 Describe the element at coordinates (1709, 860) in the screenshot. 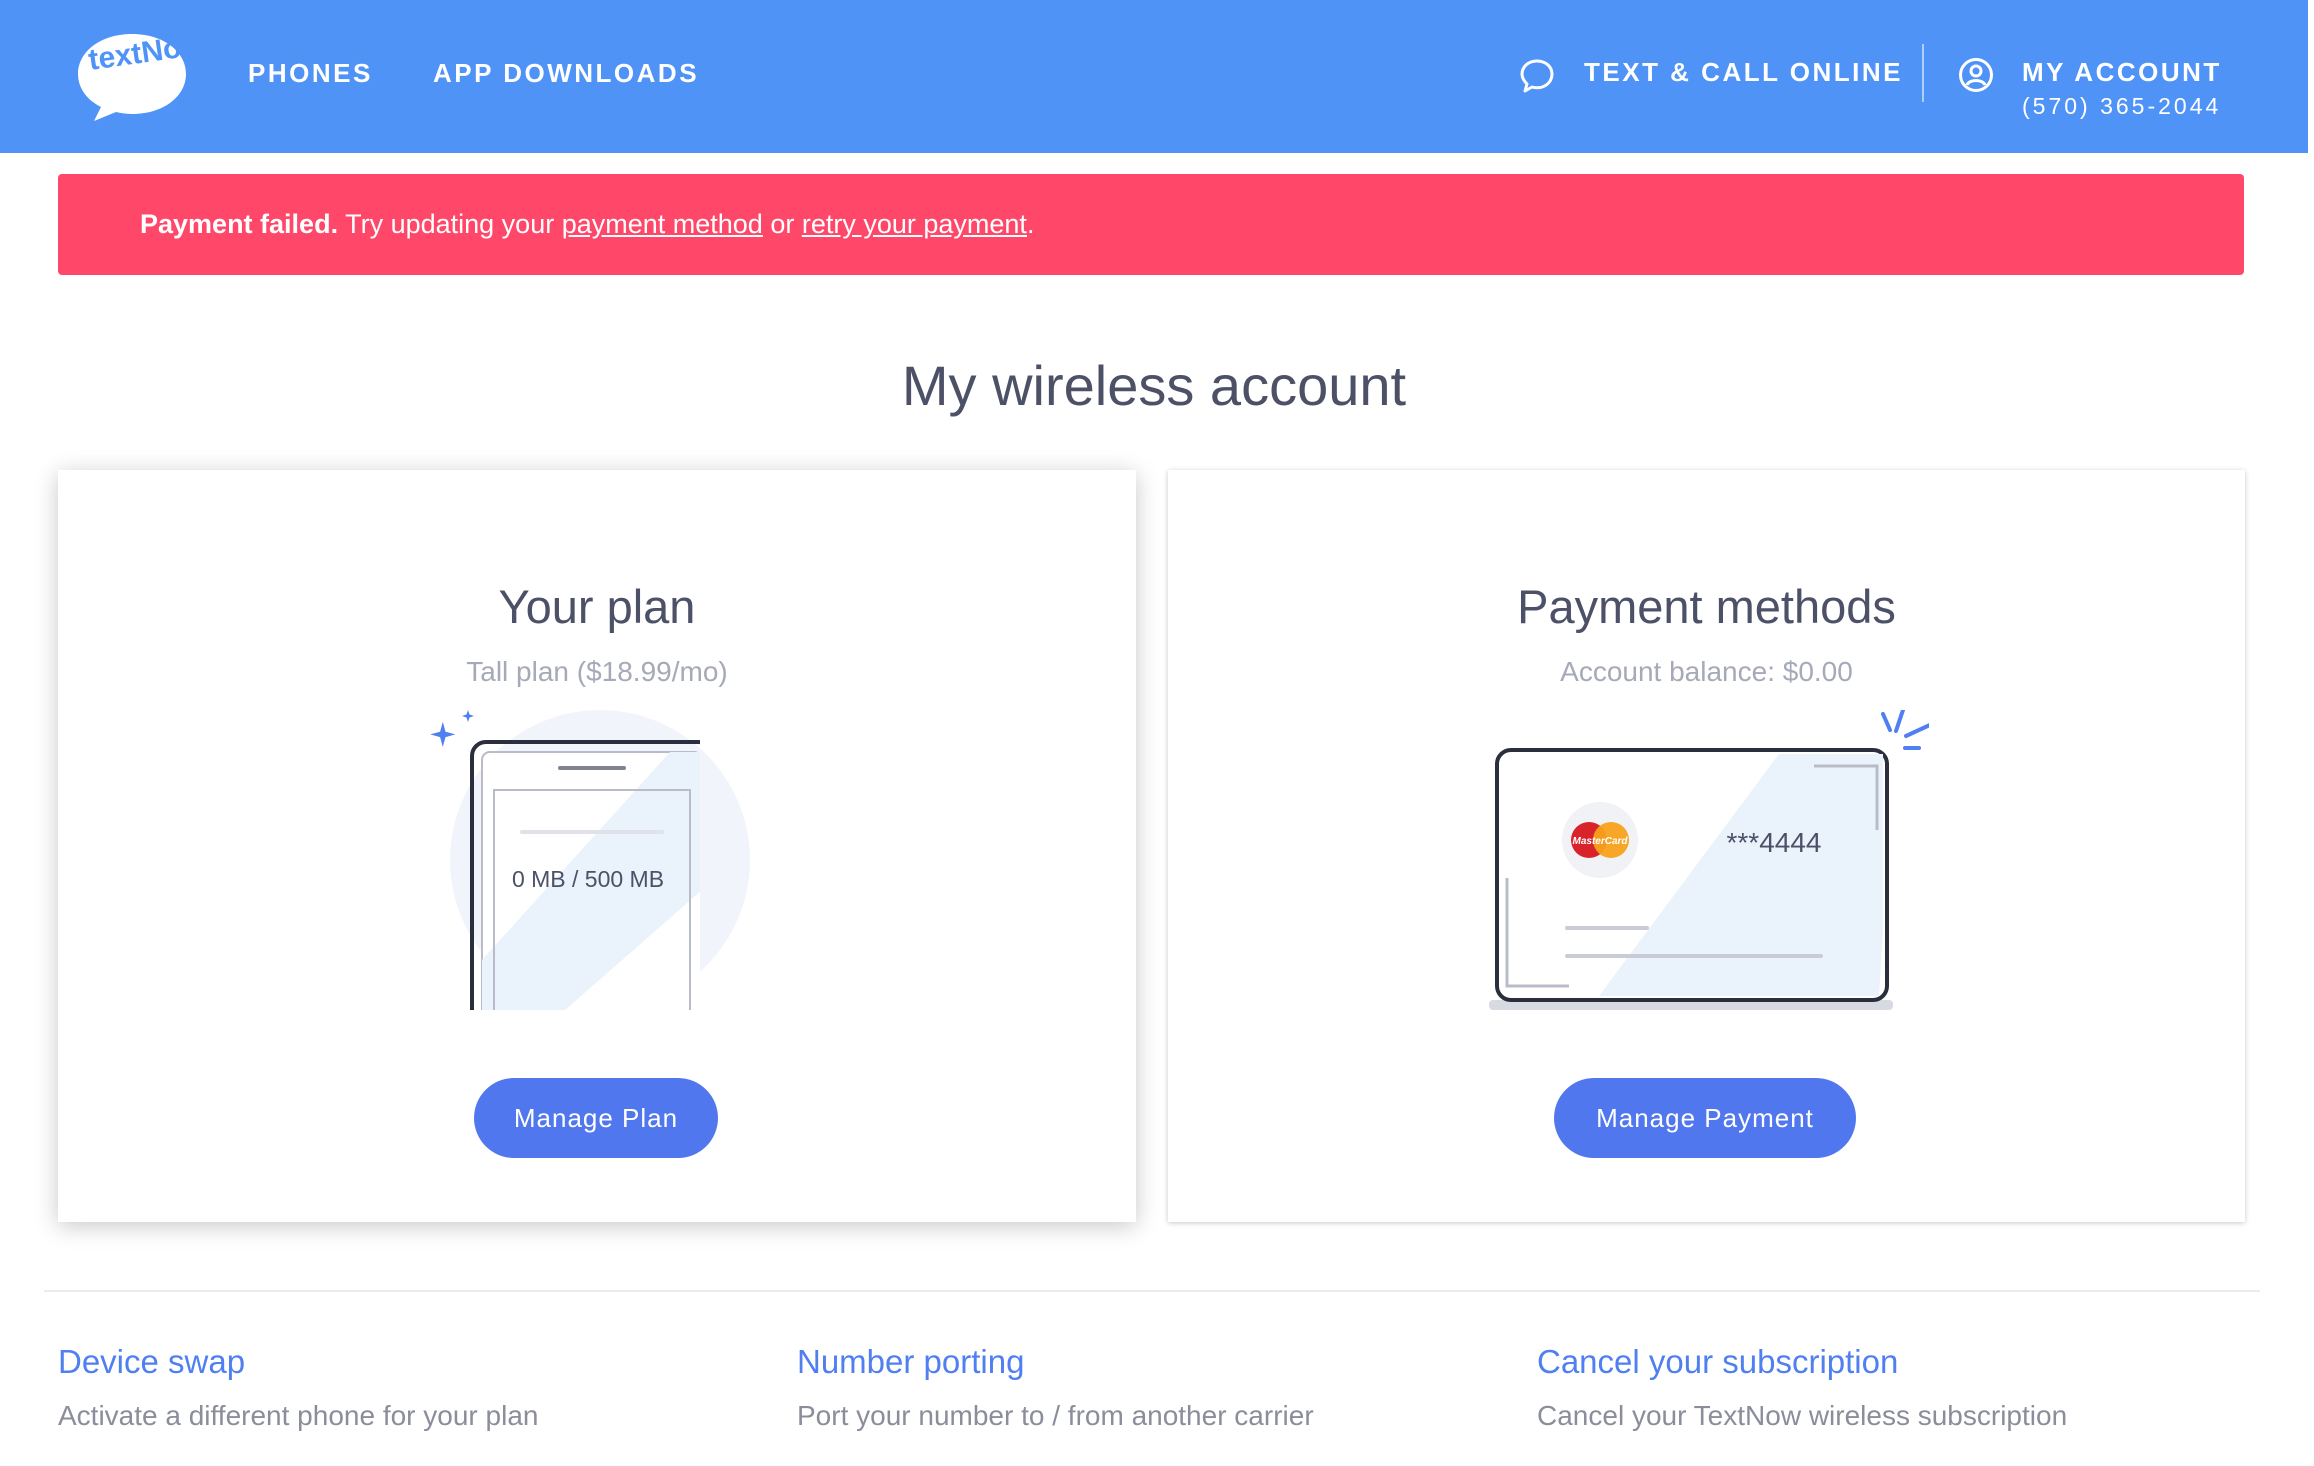

I see `credit-card-illustration: MasterCard ***4444` at that location.